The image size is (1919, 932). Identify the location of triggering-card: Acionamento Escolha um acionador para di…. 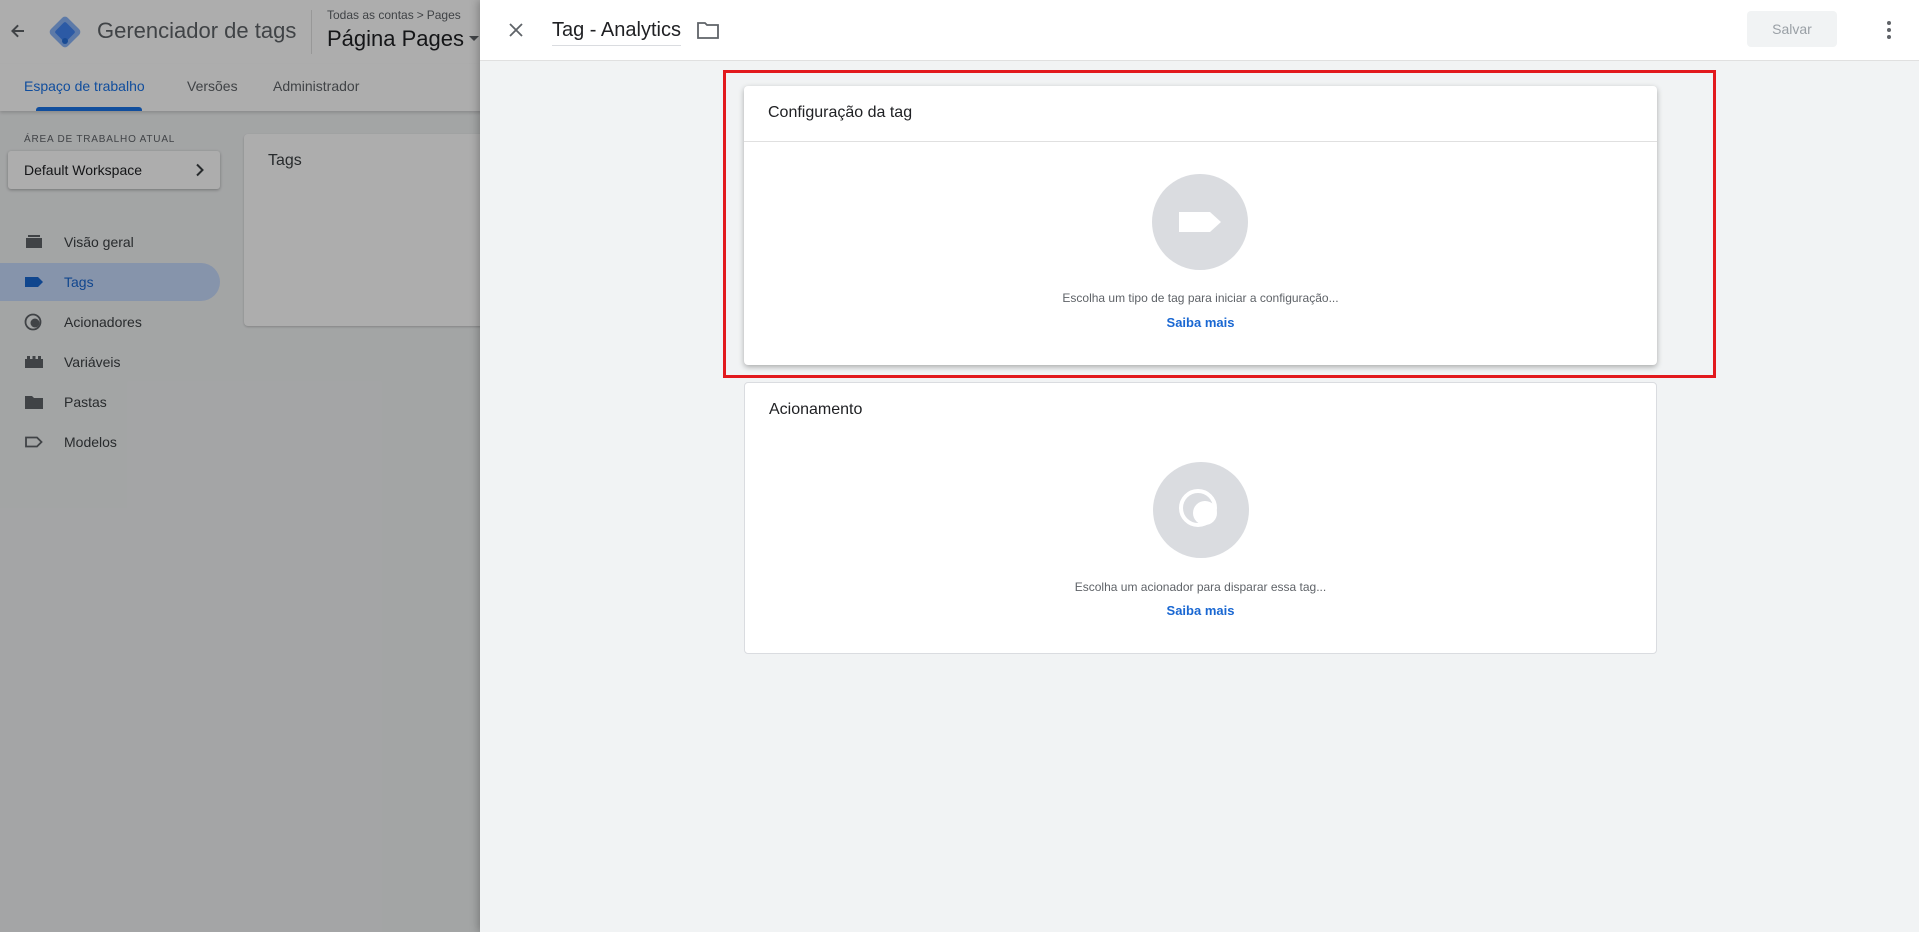
(1200, 518).